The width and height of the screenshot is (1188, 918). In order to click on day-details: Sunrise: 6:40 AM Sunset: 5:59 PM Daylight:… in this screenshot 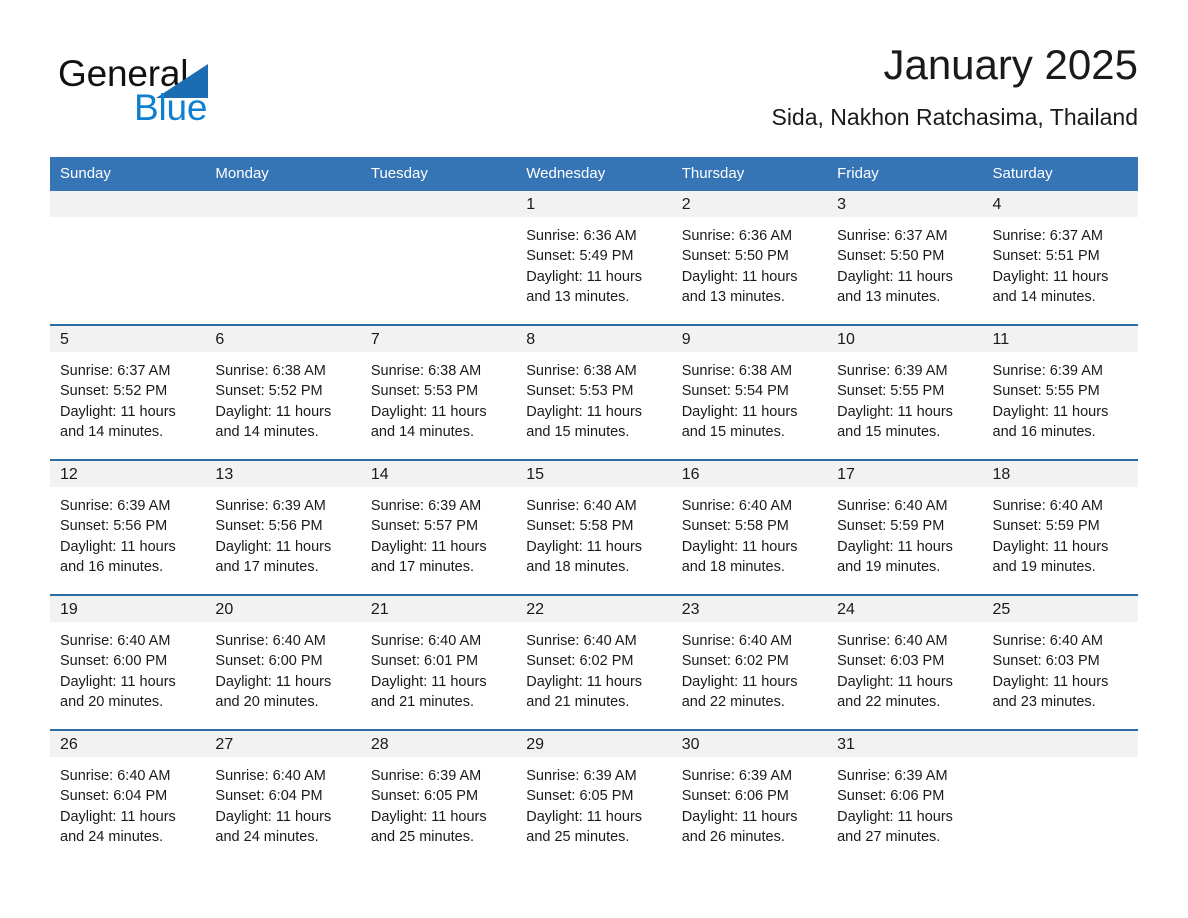, I will do `click(904, 532)`.